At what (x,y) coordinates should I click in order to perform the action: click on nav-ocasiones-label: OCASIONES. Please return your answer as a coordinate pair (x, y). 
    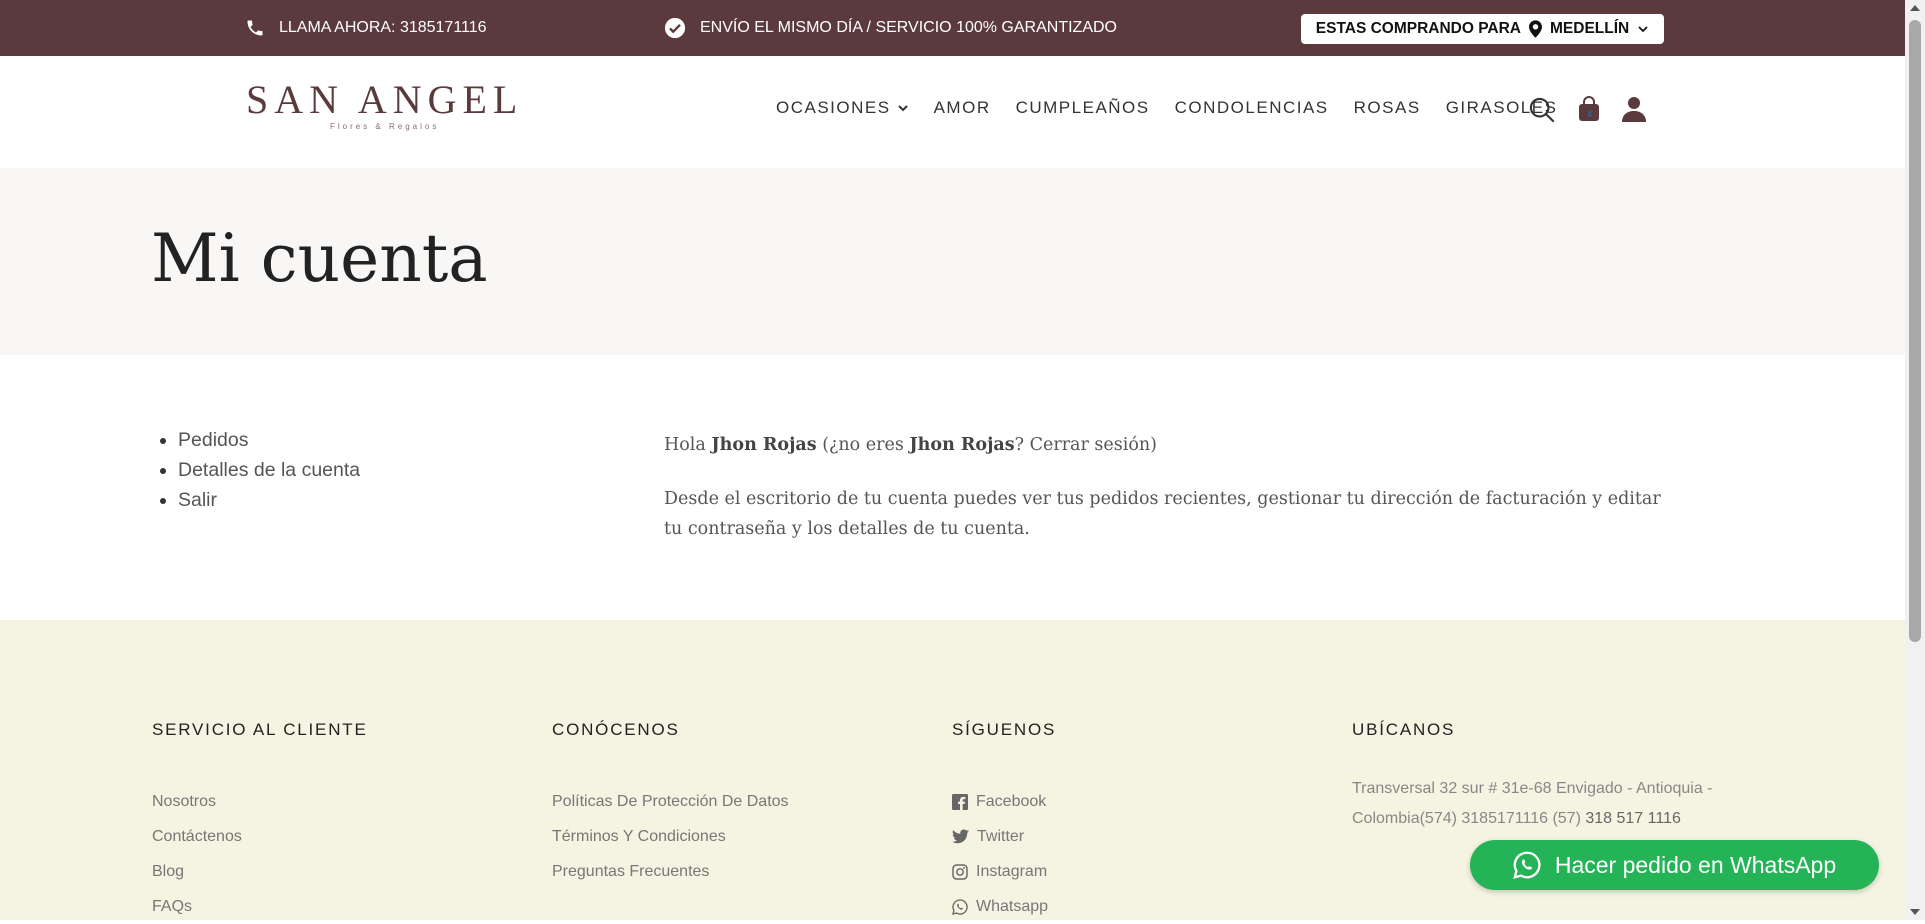
    Looking at the image, I should click on (833, 107).